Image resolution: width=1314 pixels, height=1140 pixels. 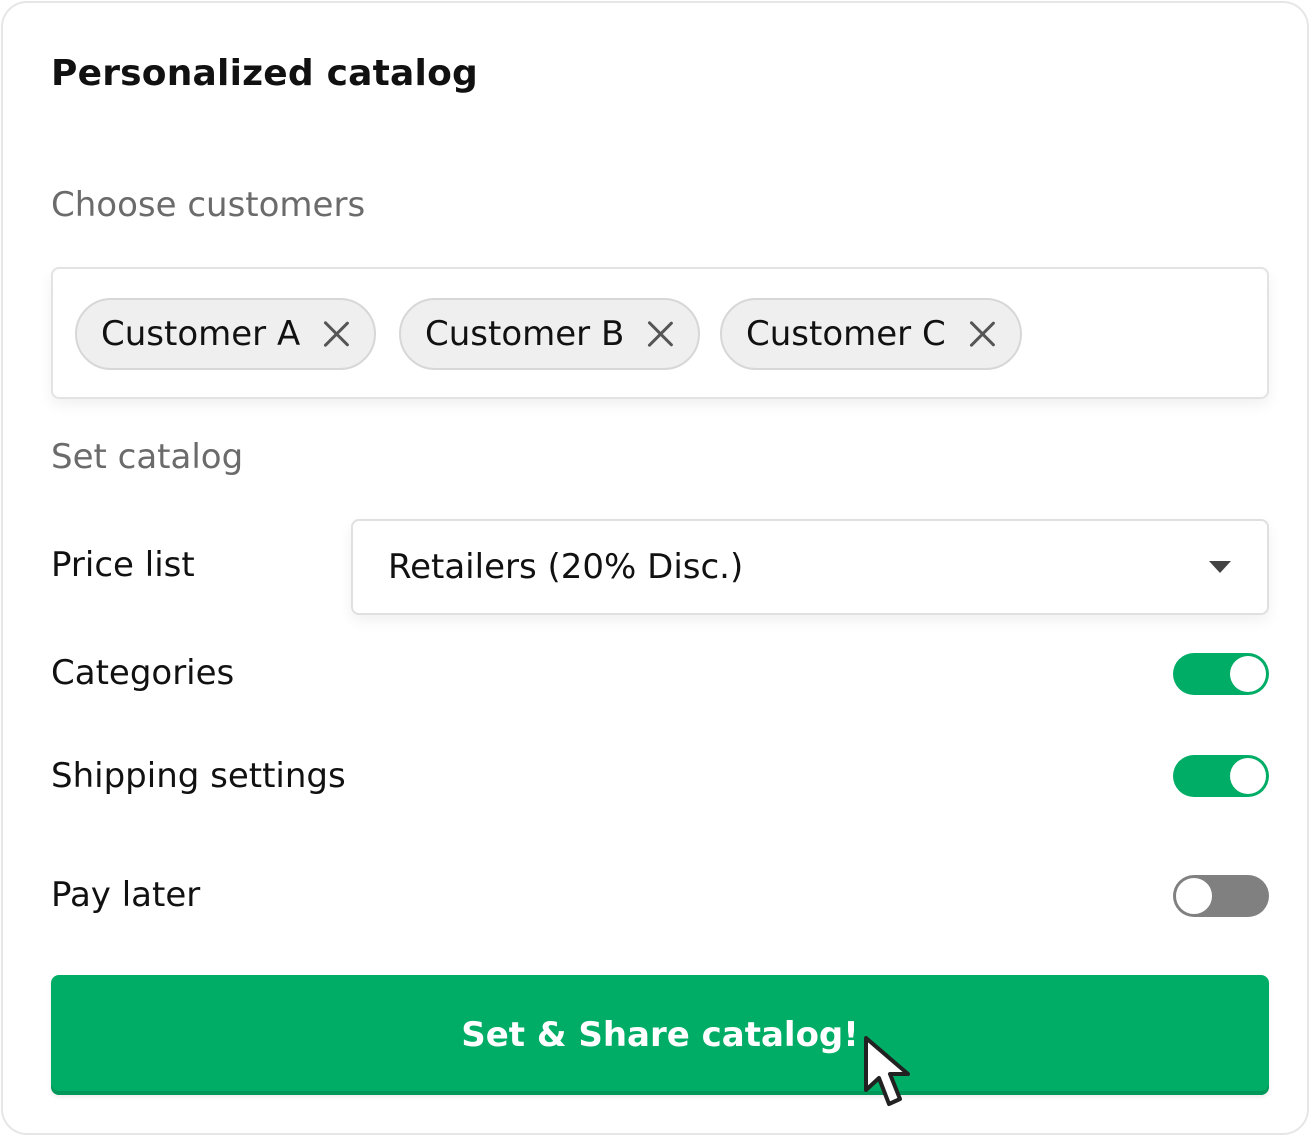 What do you see at coordinates (1220, 567) in the screenshot?
I see `caret-down-icon` at bounding box center [1220, 567].